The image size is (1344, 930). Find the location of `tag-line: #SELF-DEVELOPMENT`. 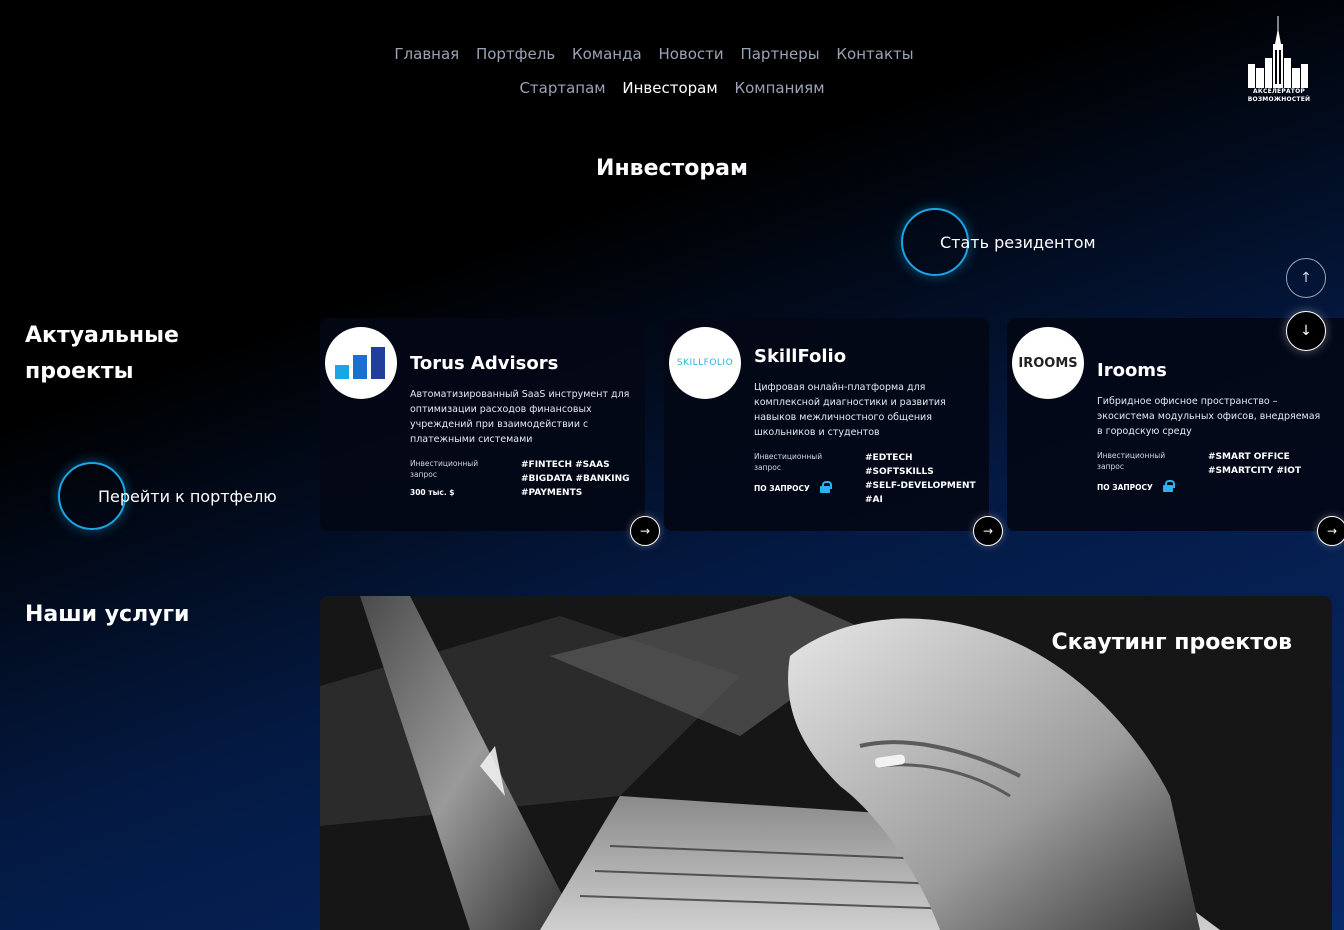

tag-line: #SELF-DEVELOPMENT is located at coordinates (920, 486).